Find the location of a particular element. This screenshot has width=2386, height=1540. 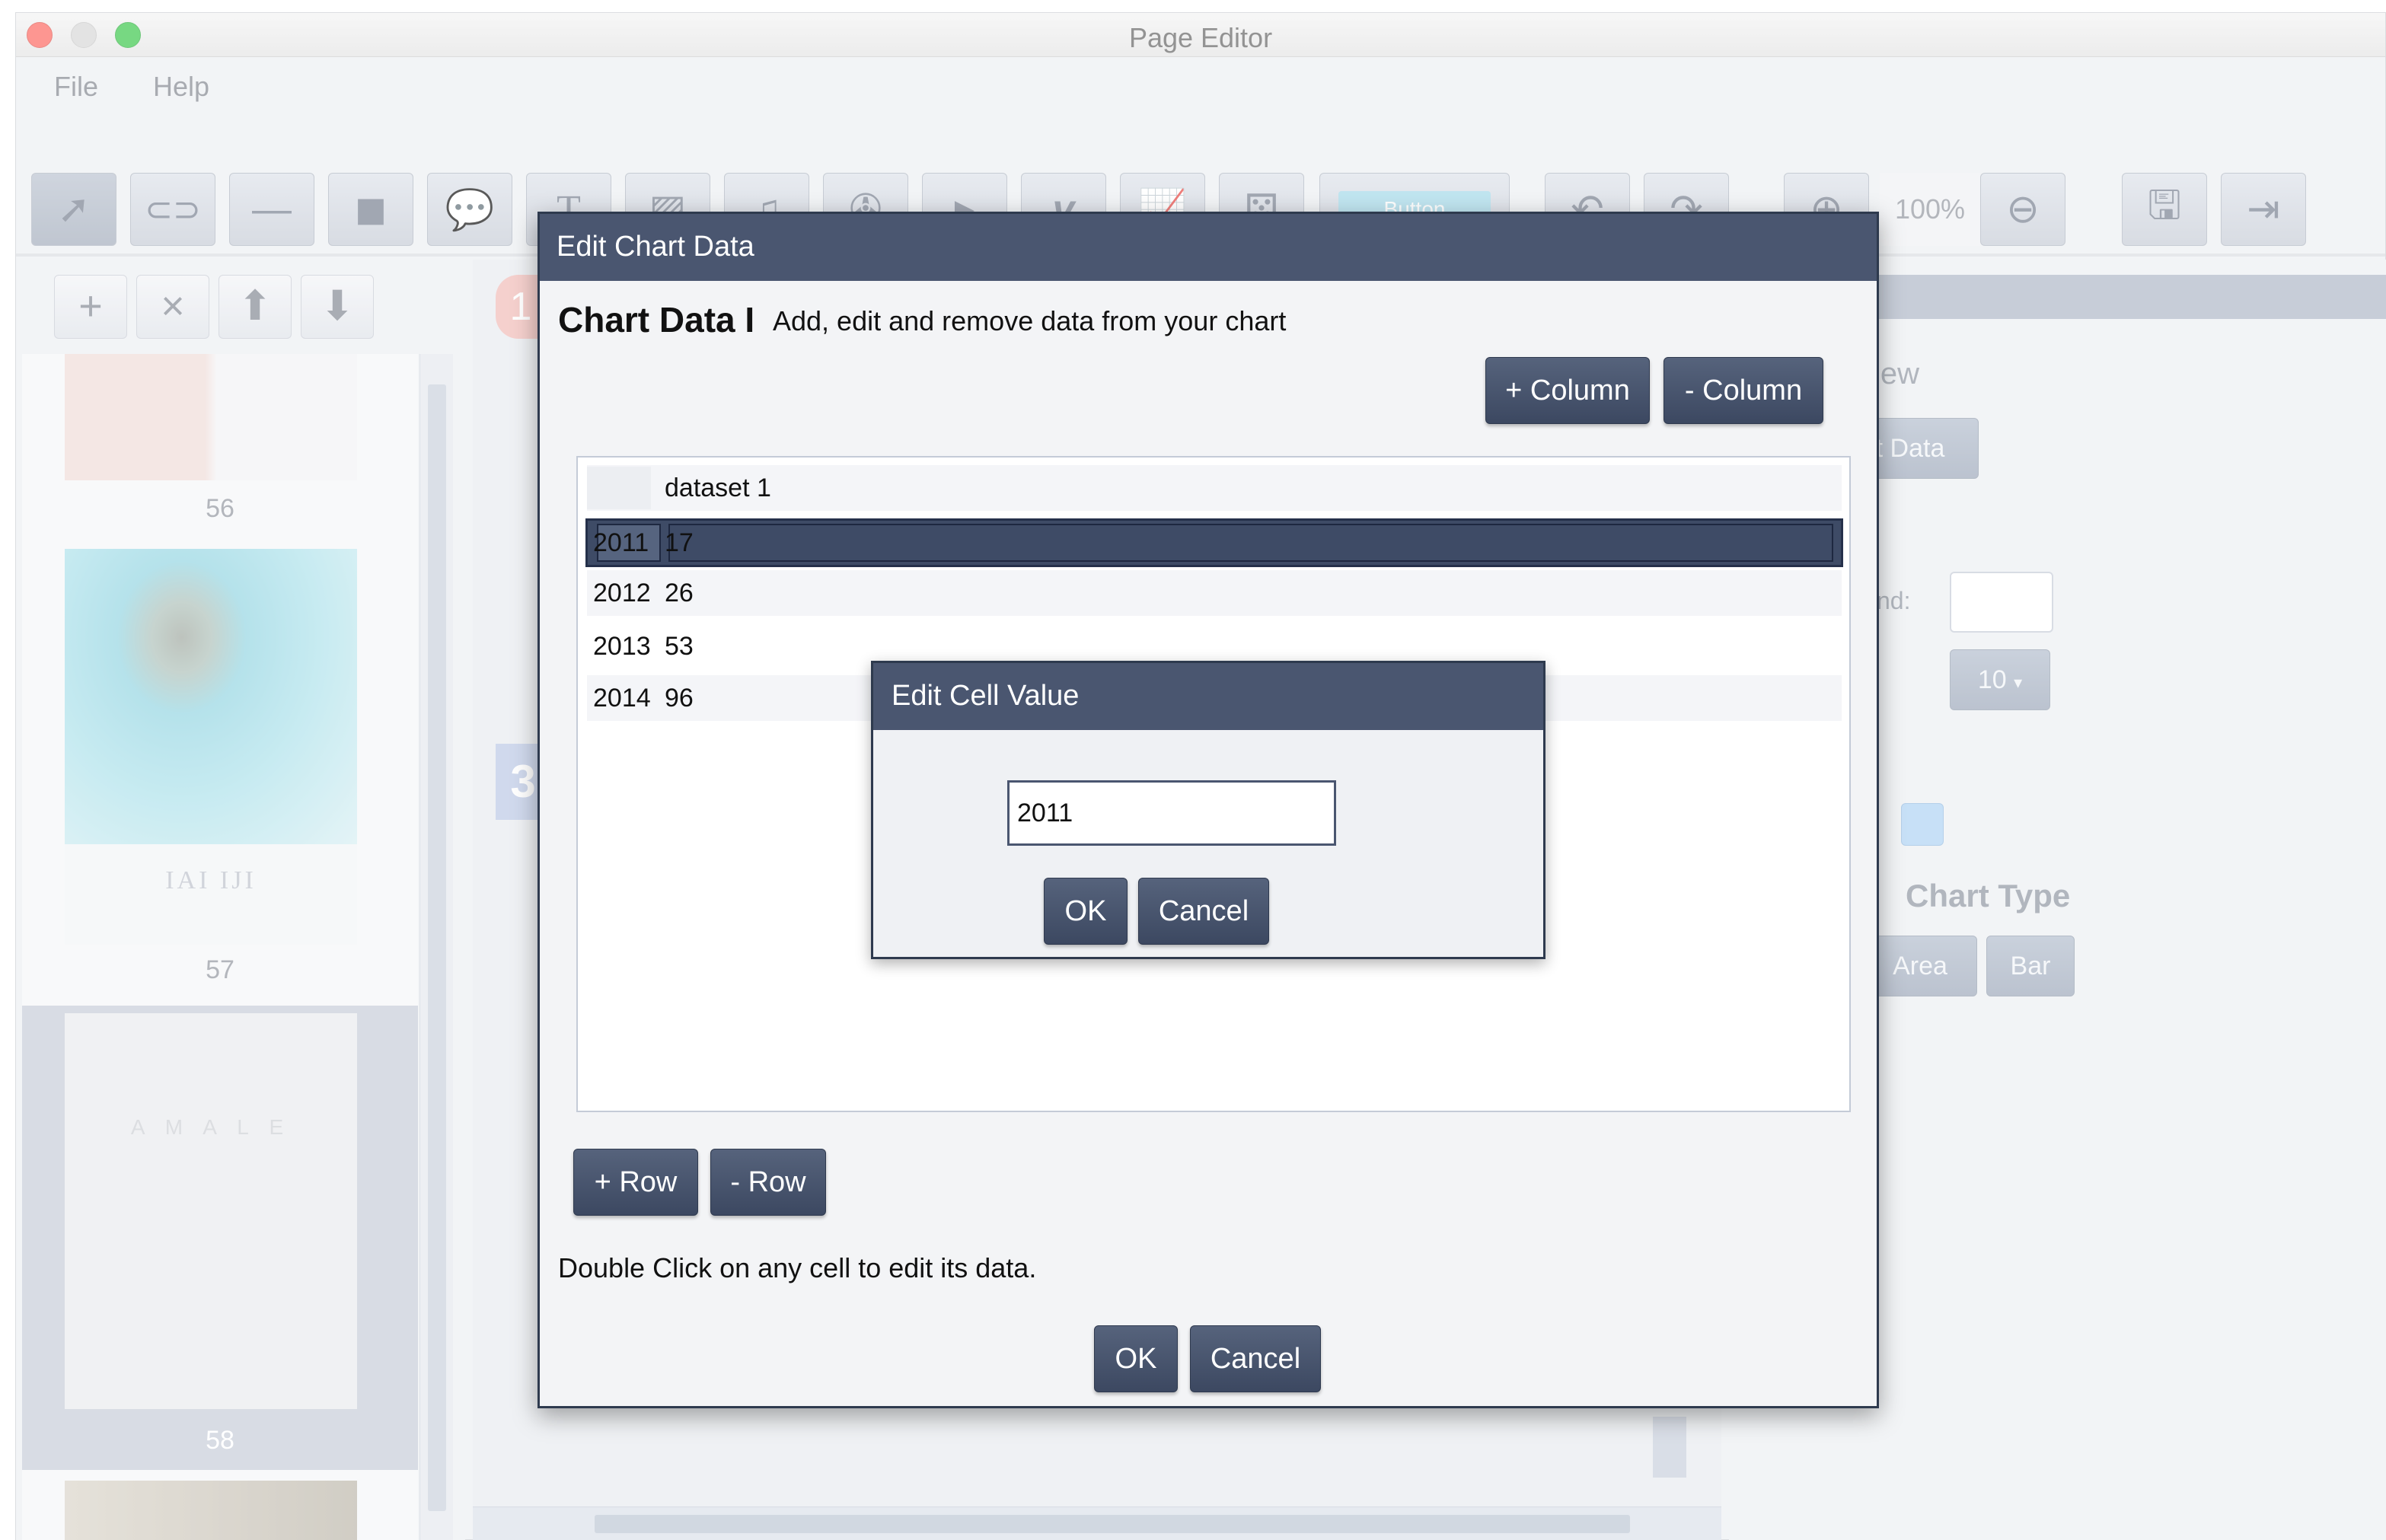

remove-column-button: - Column is located at coordinates (1744, 390).